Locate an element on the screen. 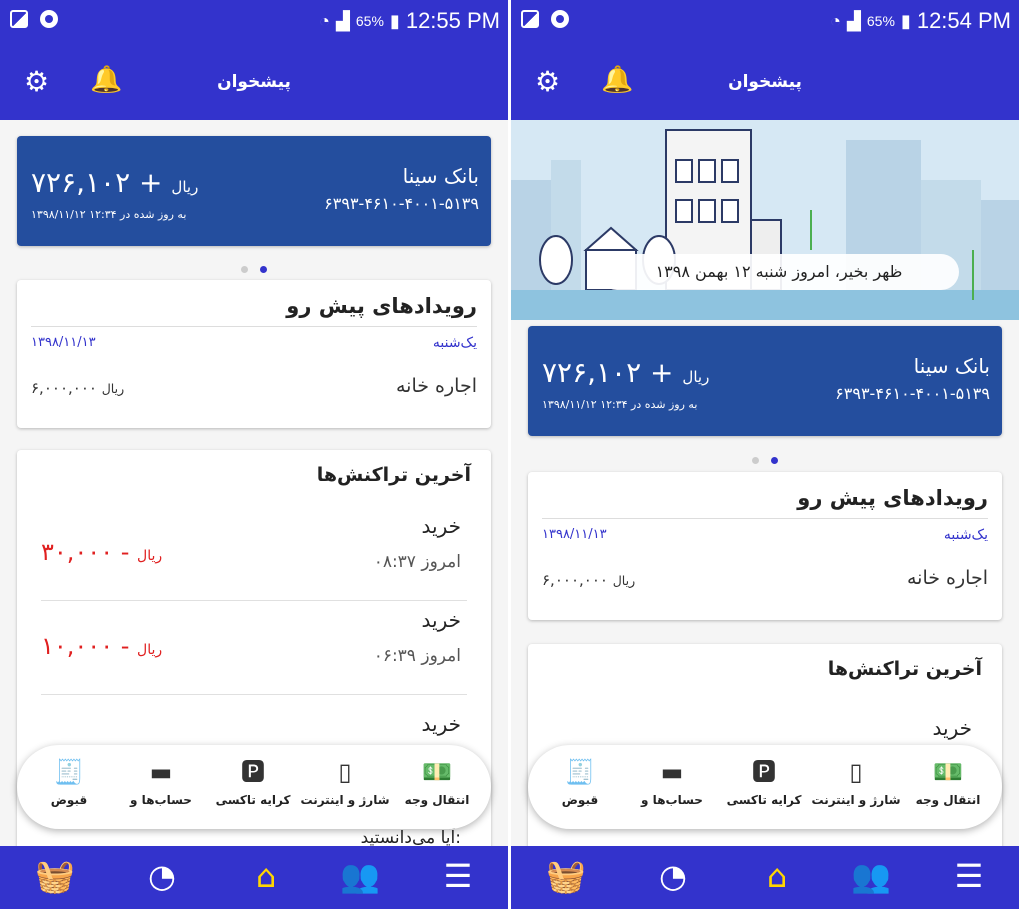 This screenshot has height=909, width=1019. transactions-title: آخرین تراکنش‌ها is located at coordinates (393, 475).